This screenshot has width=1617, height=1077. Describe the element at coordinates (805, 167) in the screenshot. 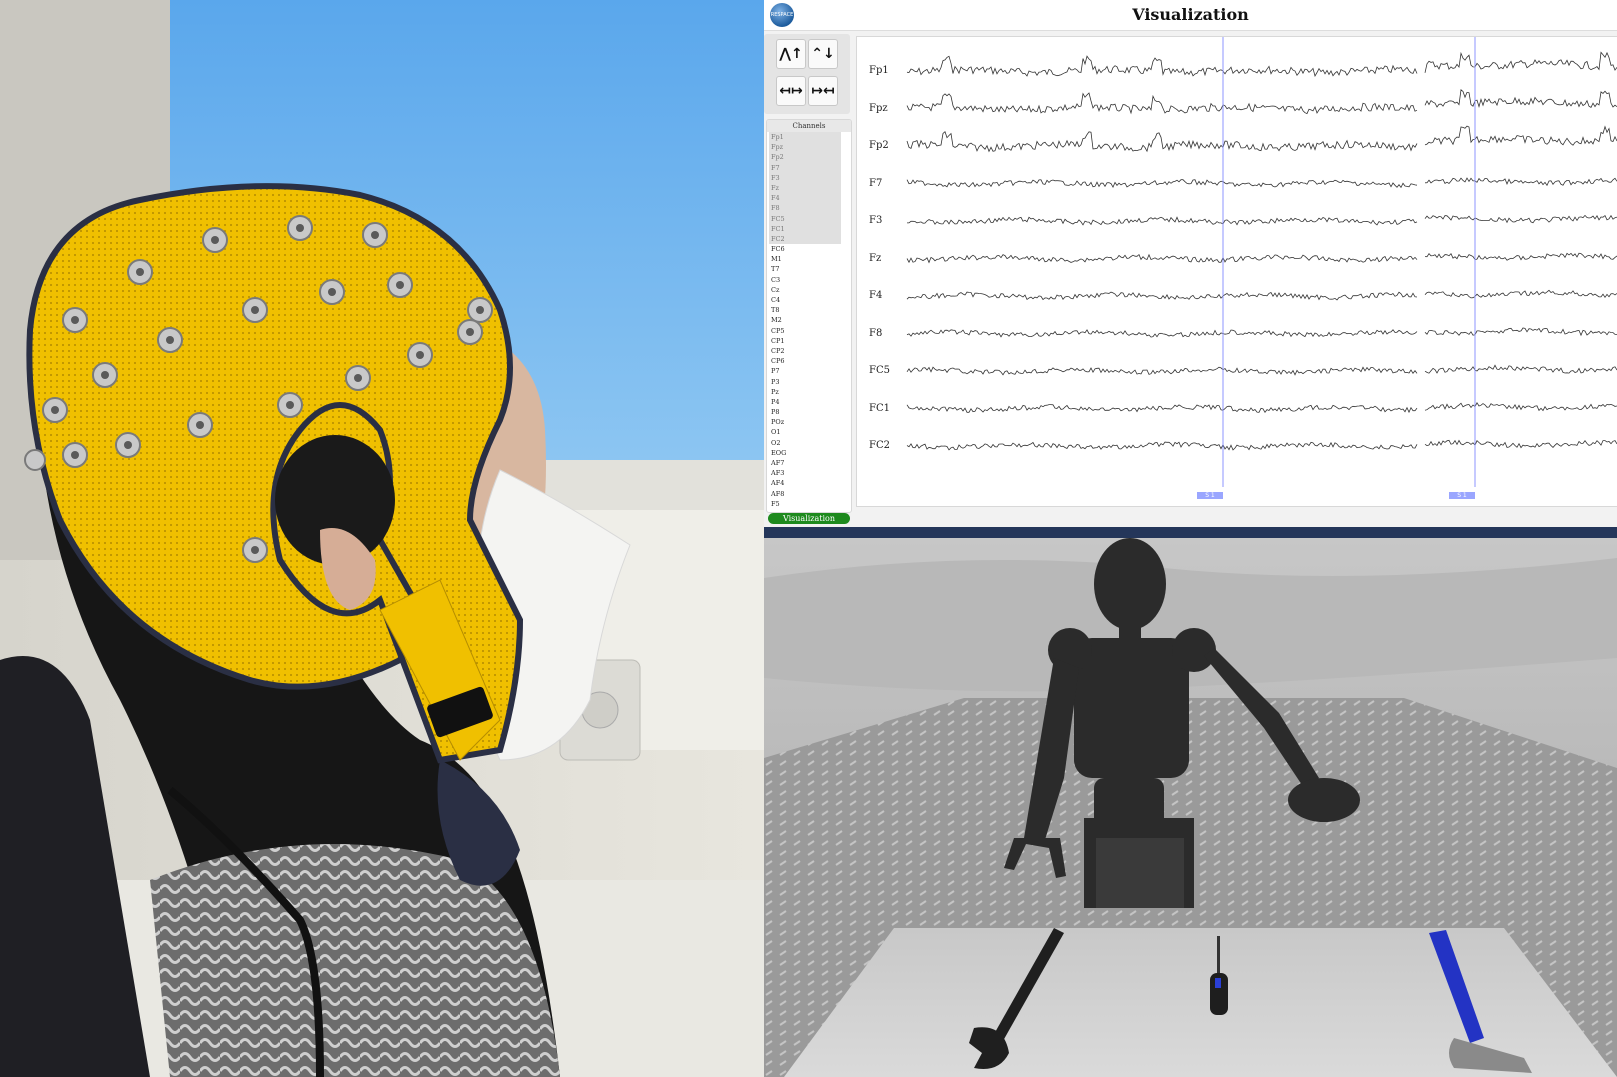

I see `channel-item: F7` at that location.